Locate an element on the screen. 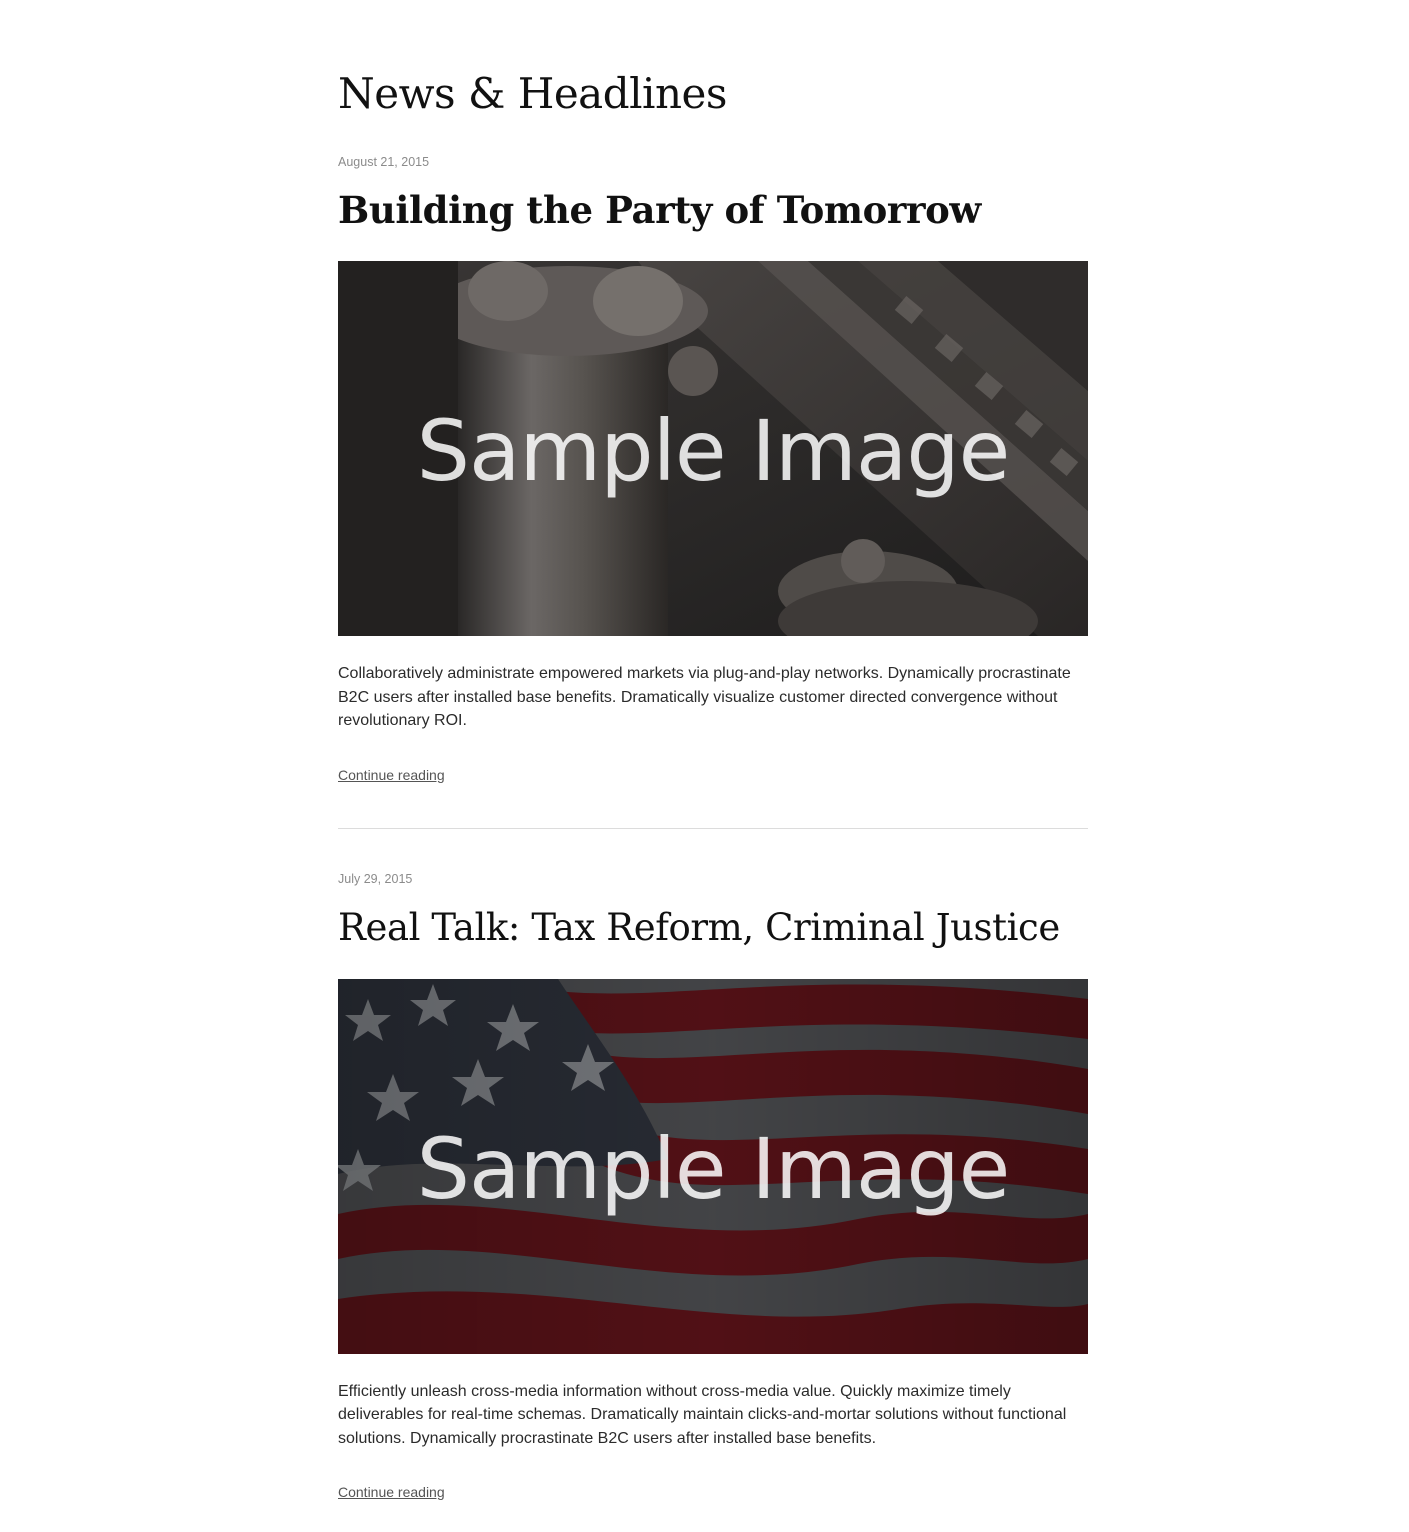  post-divider is located at coordinates (713, 828).